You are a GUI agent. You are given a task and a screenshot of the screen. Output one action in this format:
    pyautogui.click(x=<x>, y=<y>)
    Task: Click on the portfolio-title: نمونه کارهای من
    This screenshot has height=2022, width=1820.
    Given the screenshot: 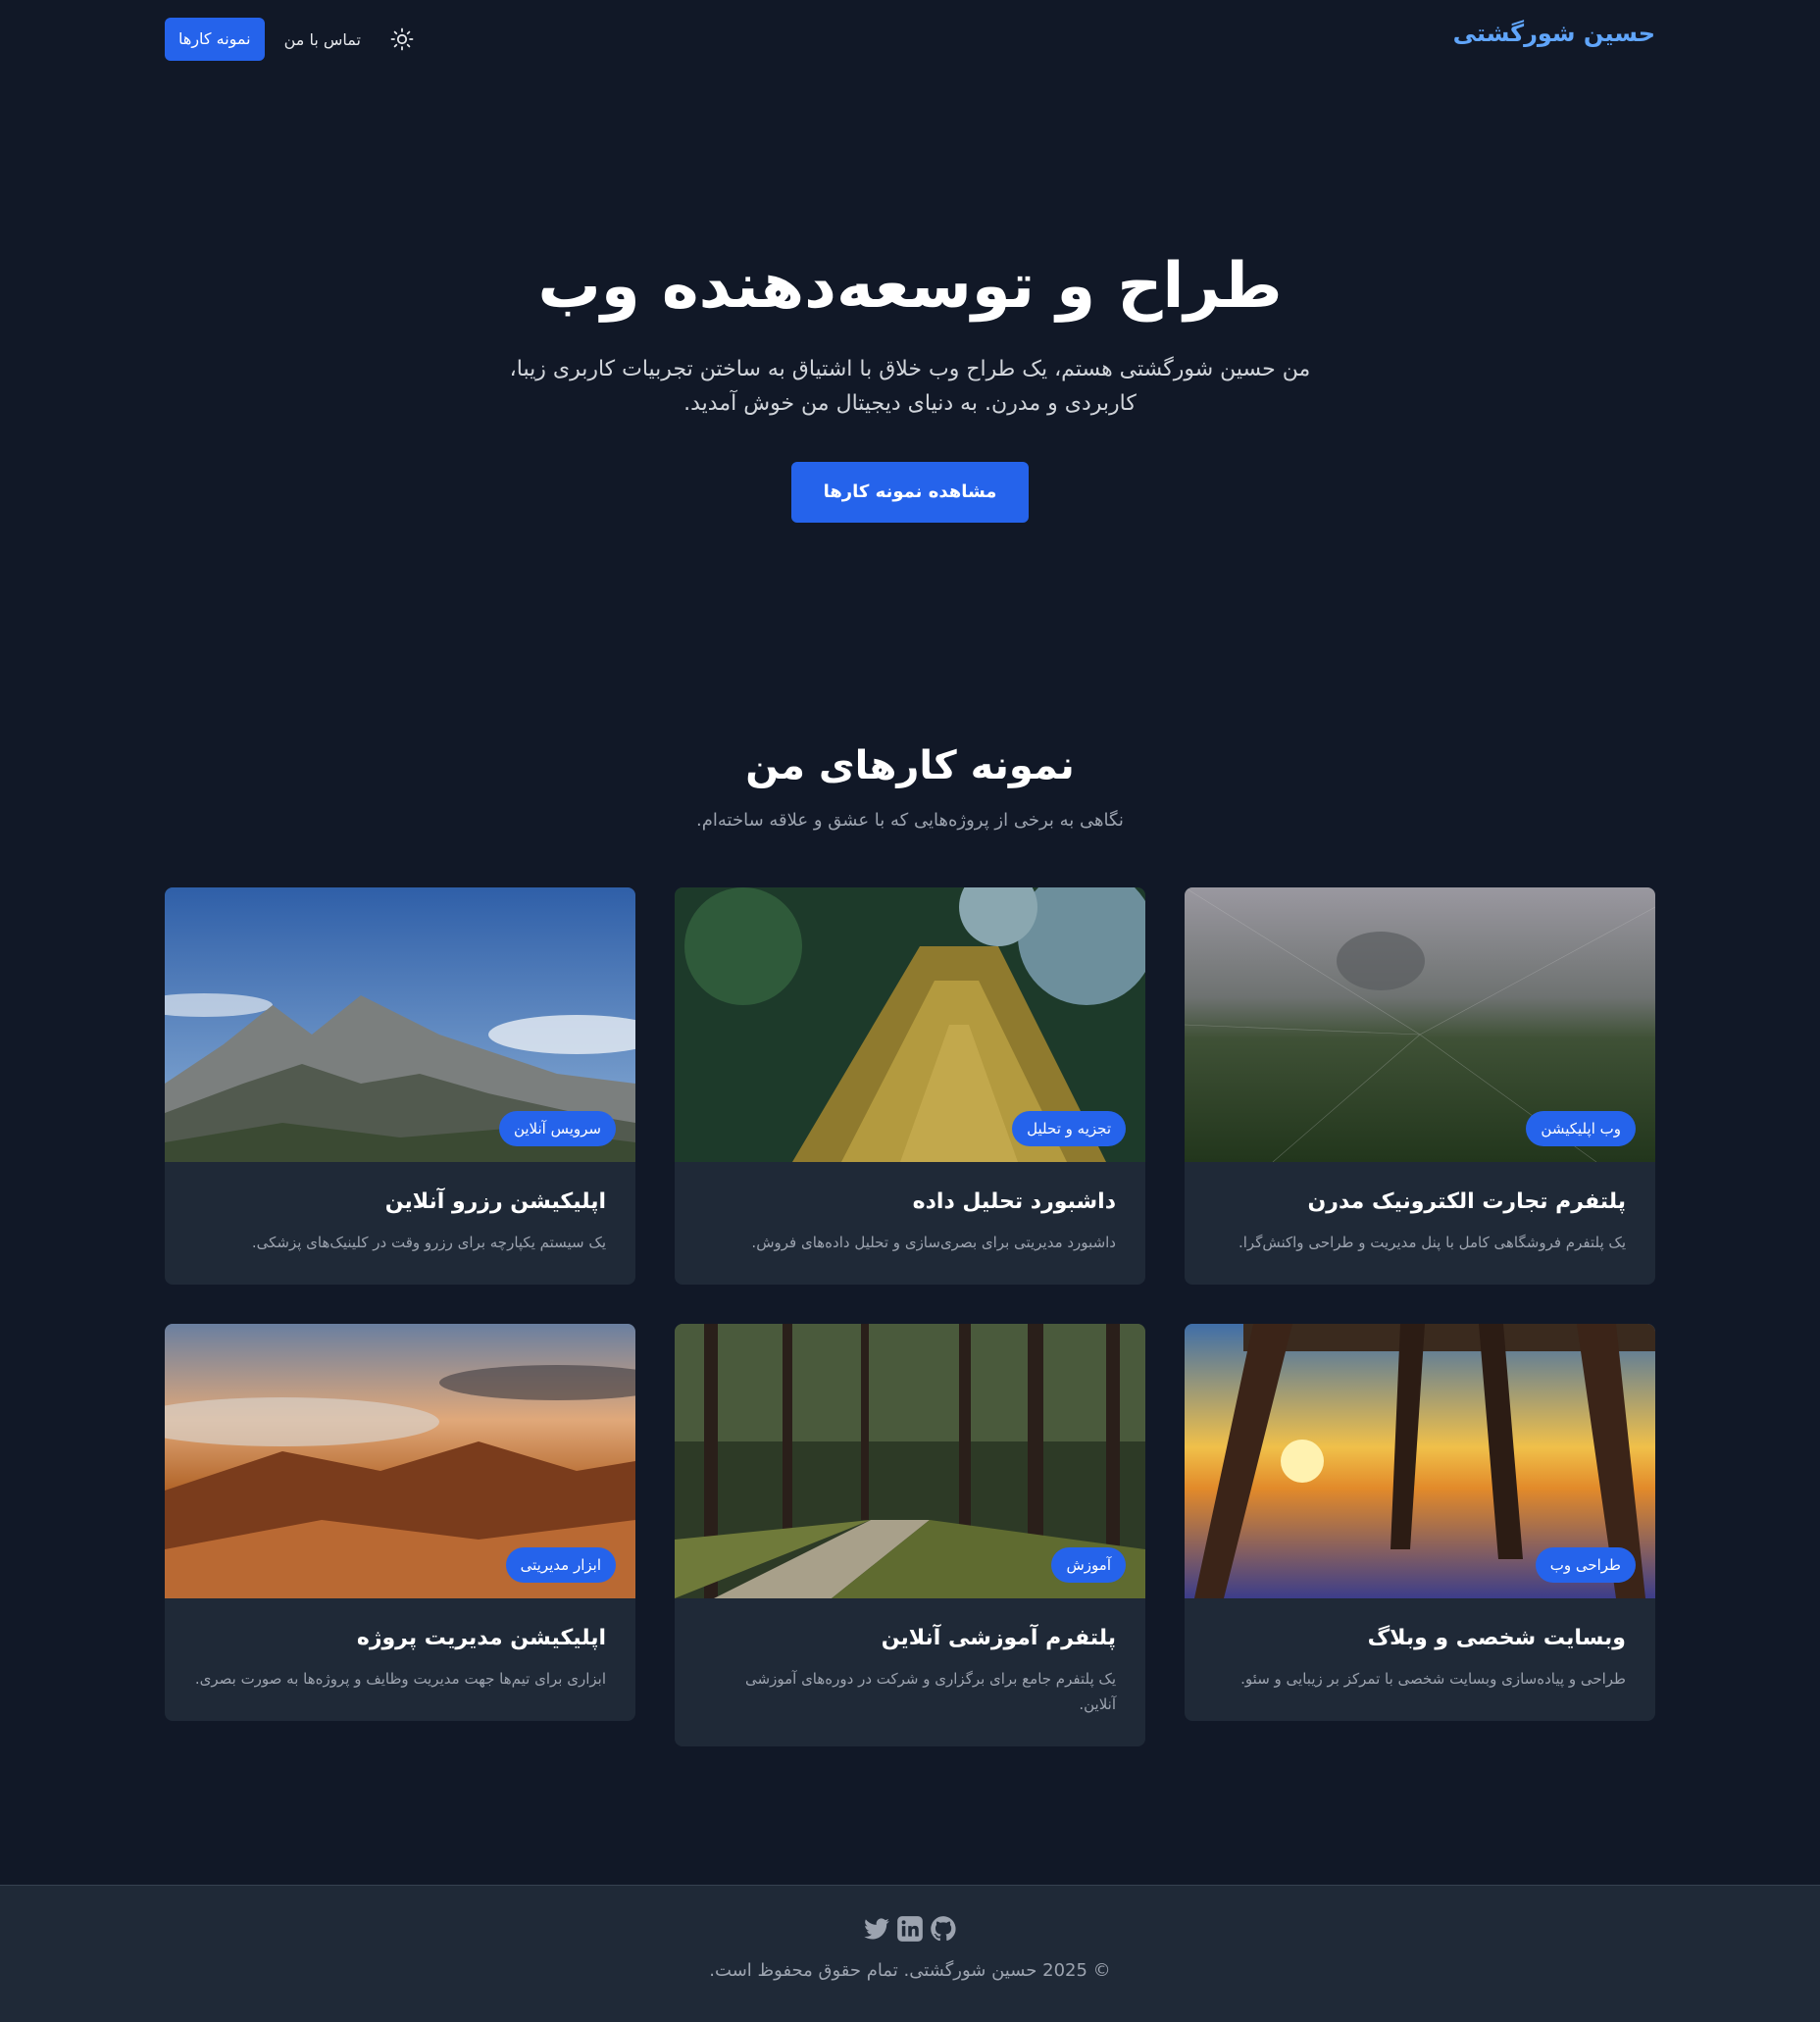 What is the action you would take?
    pyautogui.click(x=910, y=765)
    